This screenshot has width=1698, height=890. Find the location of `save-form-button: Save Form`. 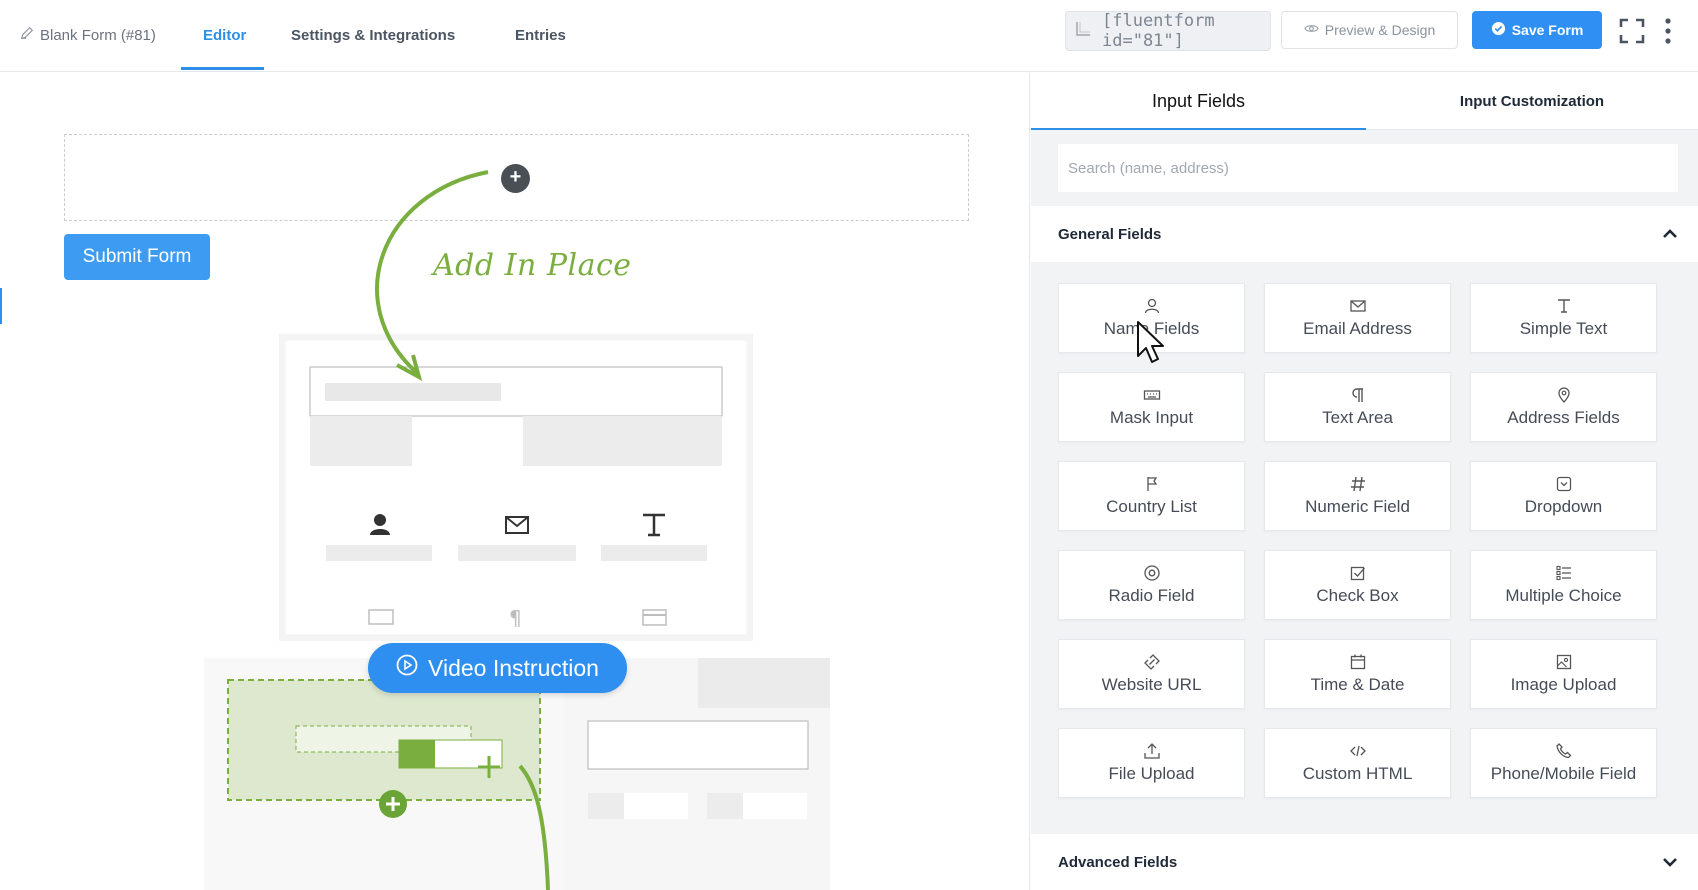

save-form-button: Save Form is located at coordinates (1537, 30).